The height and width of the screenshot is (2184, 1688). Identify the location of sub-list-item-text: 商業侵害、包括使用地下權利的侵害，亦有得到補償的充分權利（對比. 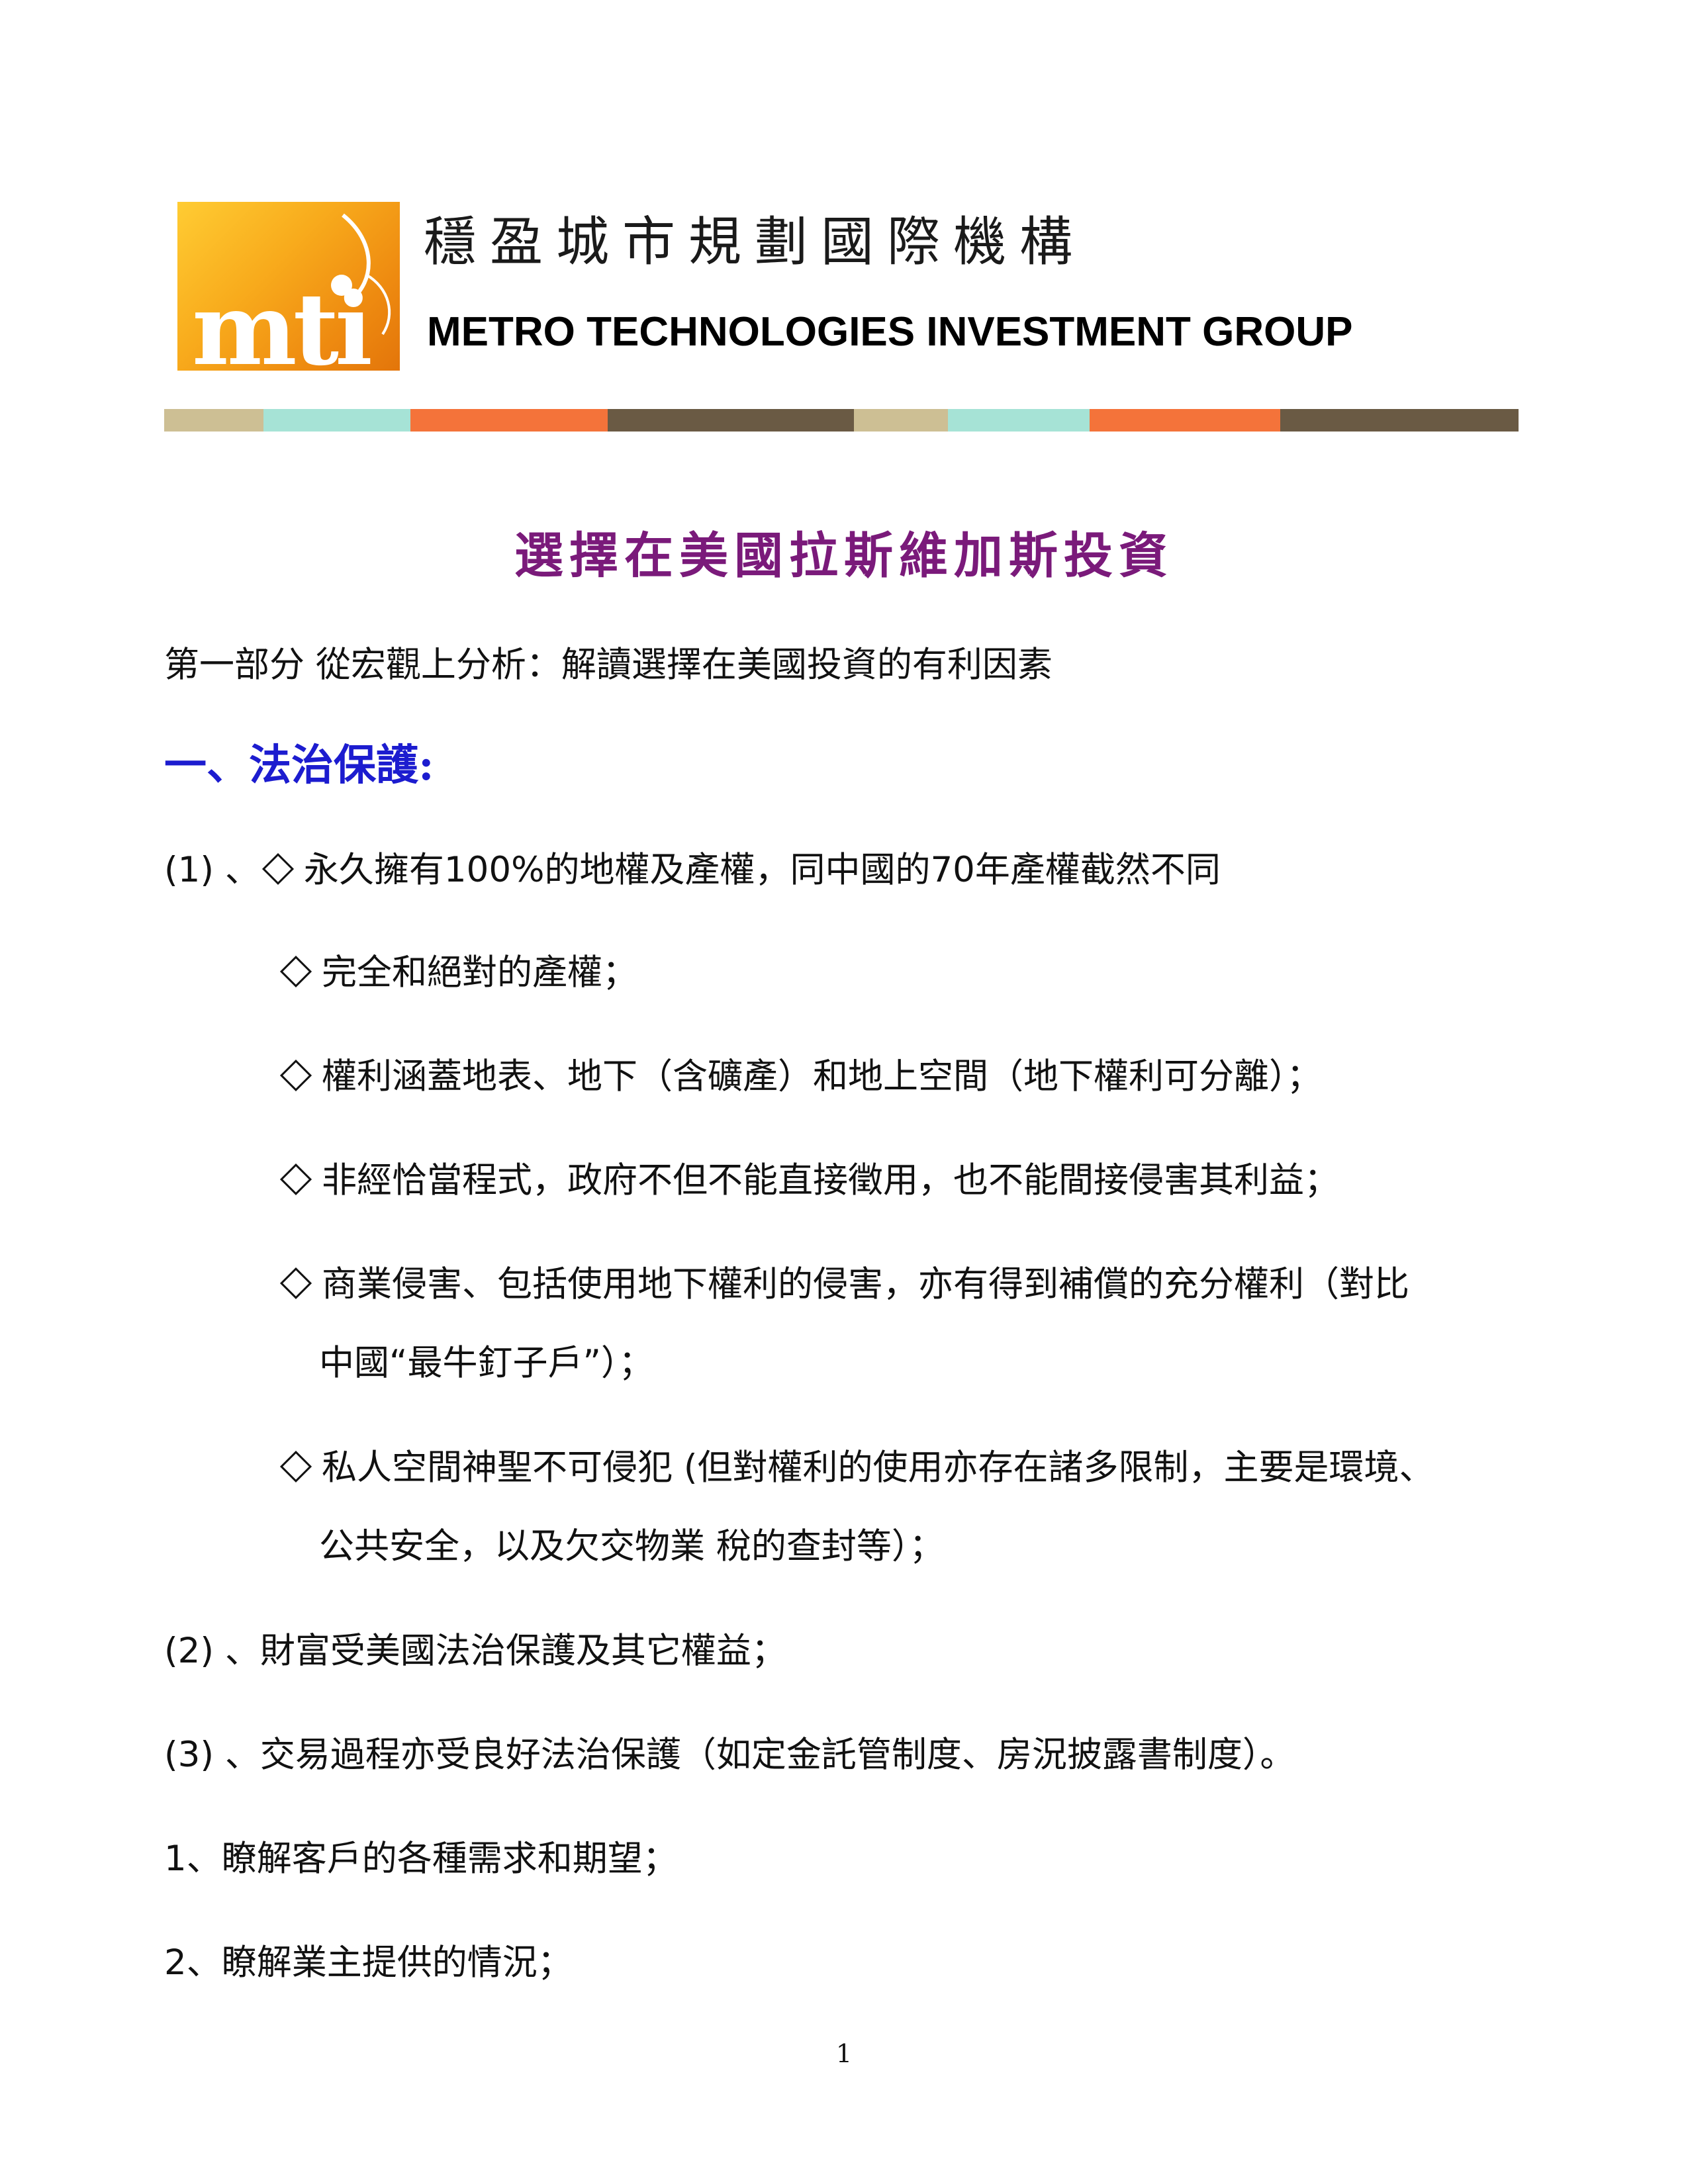
(865, 1284).